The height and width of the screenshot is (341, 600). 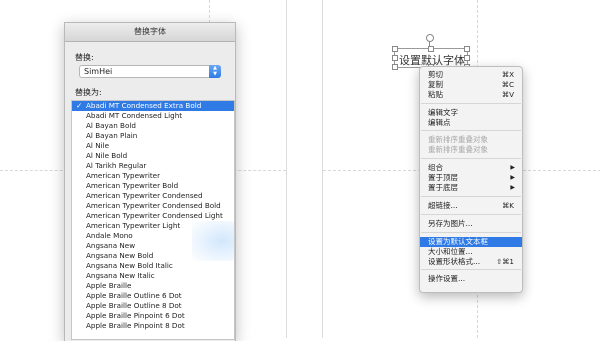 What do you see at coordinates (133, 225) in the screenshot?
I see `font-name: American Typewriter Light` at bounding box center [133, 225].